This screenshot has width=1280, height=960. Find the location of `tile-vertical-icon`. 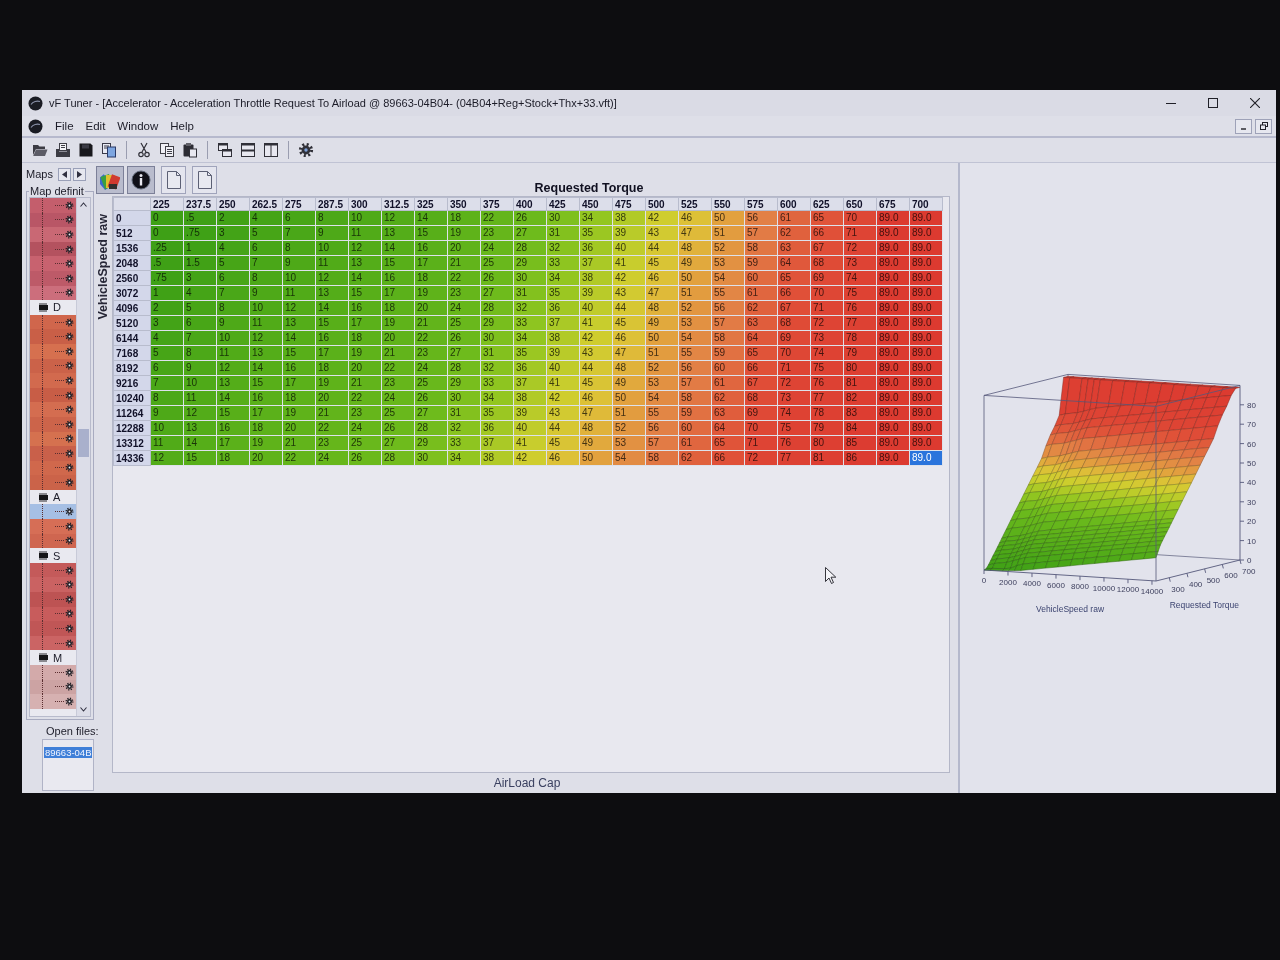

tile-vertical-icon is located at coordinates (271, 150).